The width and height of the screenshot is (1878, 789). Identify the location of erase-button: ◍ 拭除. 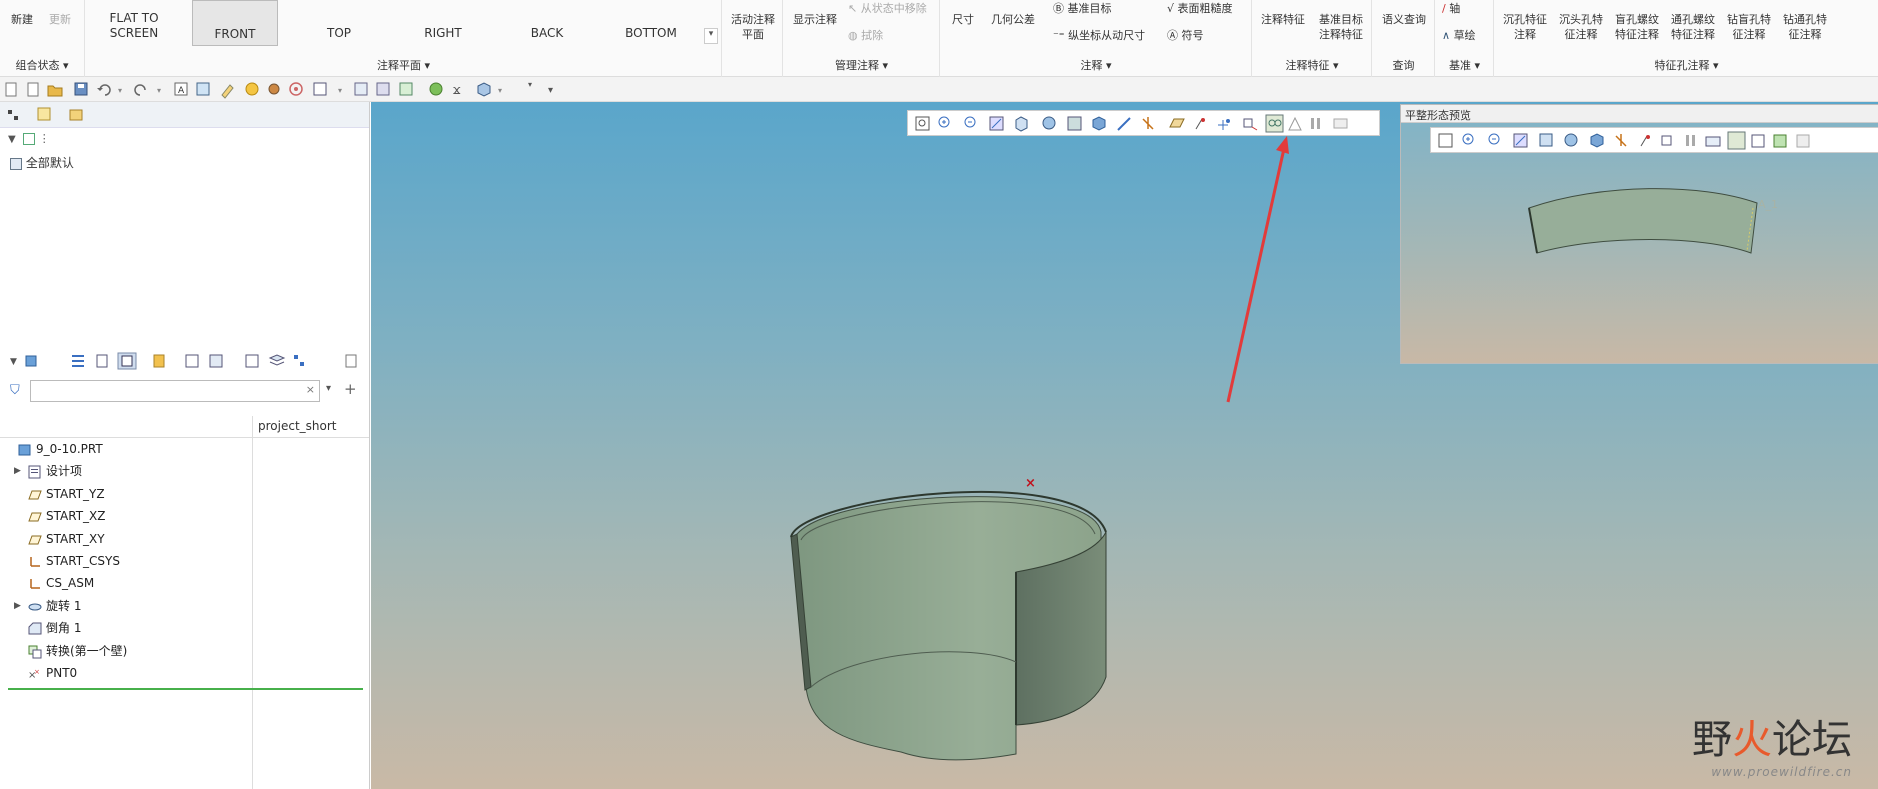
(865, 35).